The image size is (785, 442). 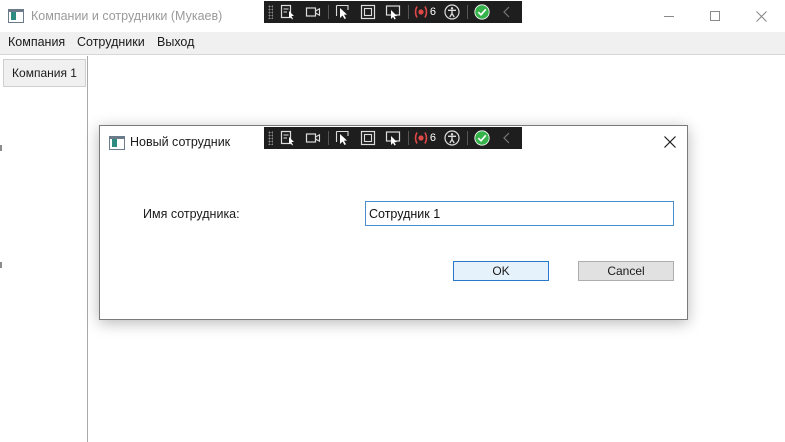 What do you see at coordinates (117, 143) in the screenshot?
I see `dialog-window-icon` at bounding box center [117, 143].